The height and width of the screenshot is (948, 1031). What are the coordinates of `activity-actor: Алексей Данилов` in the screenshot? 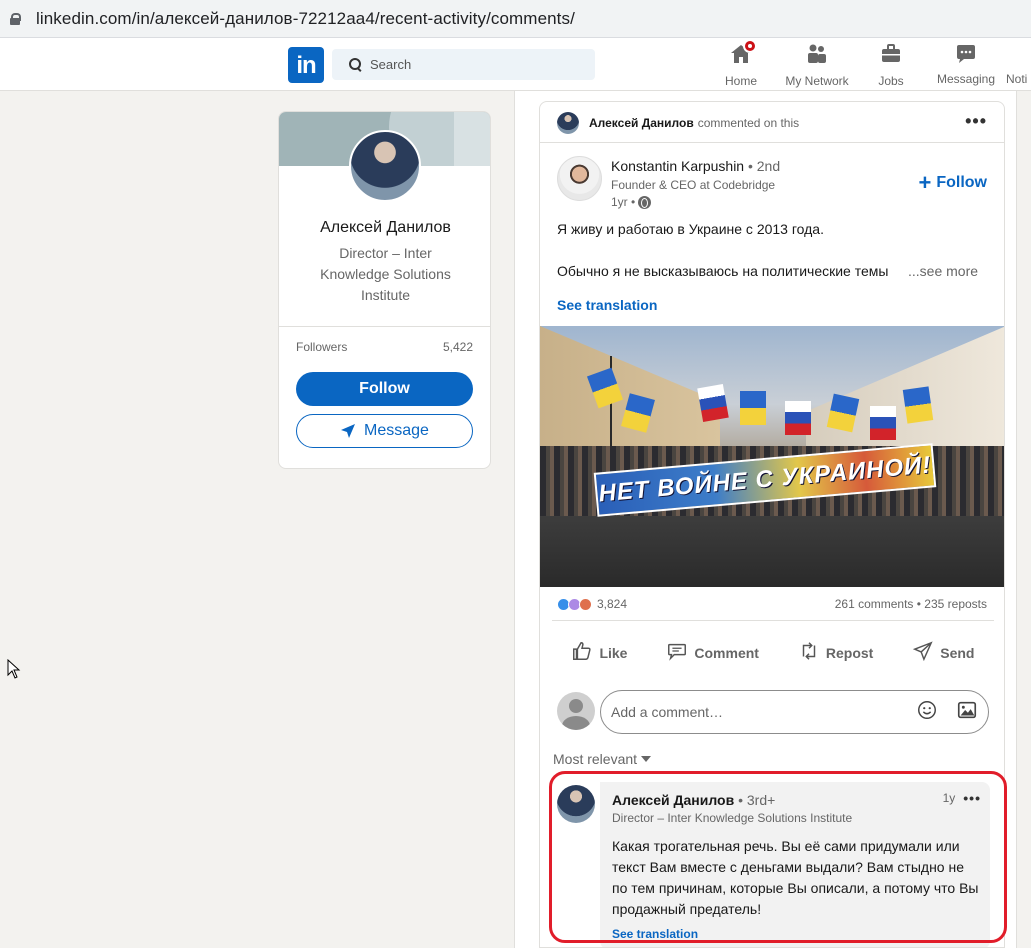 It's located at (641, 123).